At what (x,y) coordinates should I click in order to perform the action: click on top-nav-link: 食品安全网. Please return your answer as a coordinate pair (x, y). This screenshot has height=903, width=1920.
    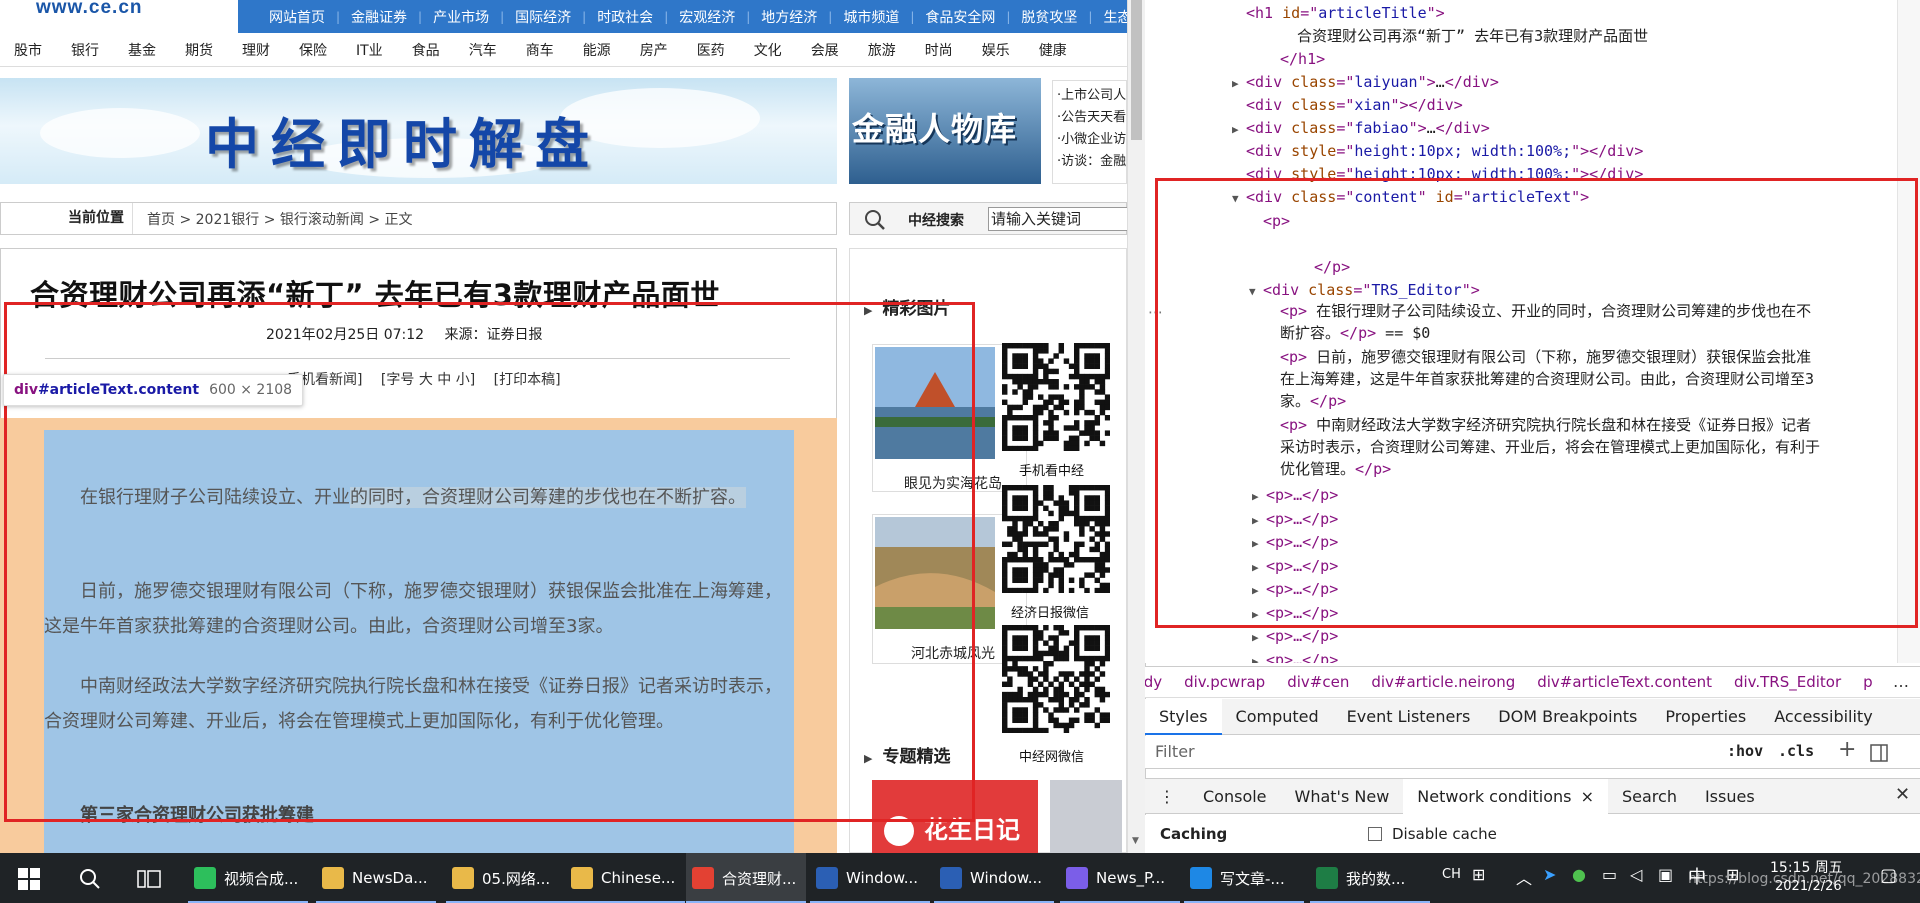
    Looking at the image, I should click on (960, 17).